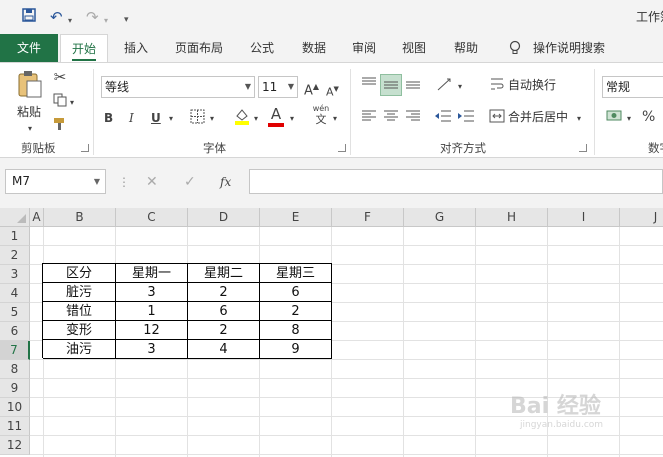  What do you see at coordinates (413, 118) in the screenshot?
I see `align-right-icon` at bounding box center [413, 118].